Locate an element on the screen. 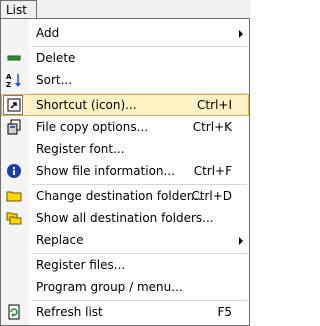 This screenshot has height=326, width=320. info-icon is located at coordinates (14, 171).